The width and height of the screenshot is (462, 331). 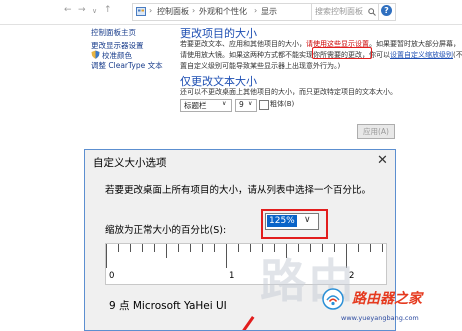 What do you see at coordinates (246, 105) in the screenshot?
I see `font-size-select: 9 ∨` at bounding box center [246, 105].